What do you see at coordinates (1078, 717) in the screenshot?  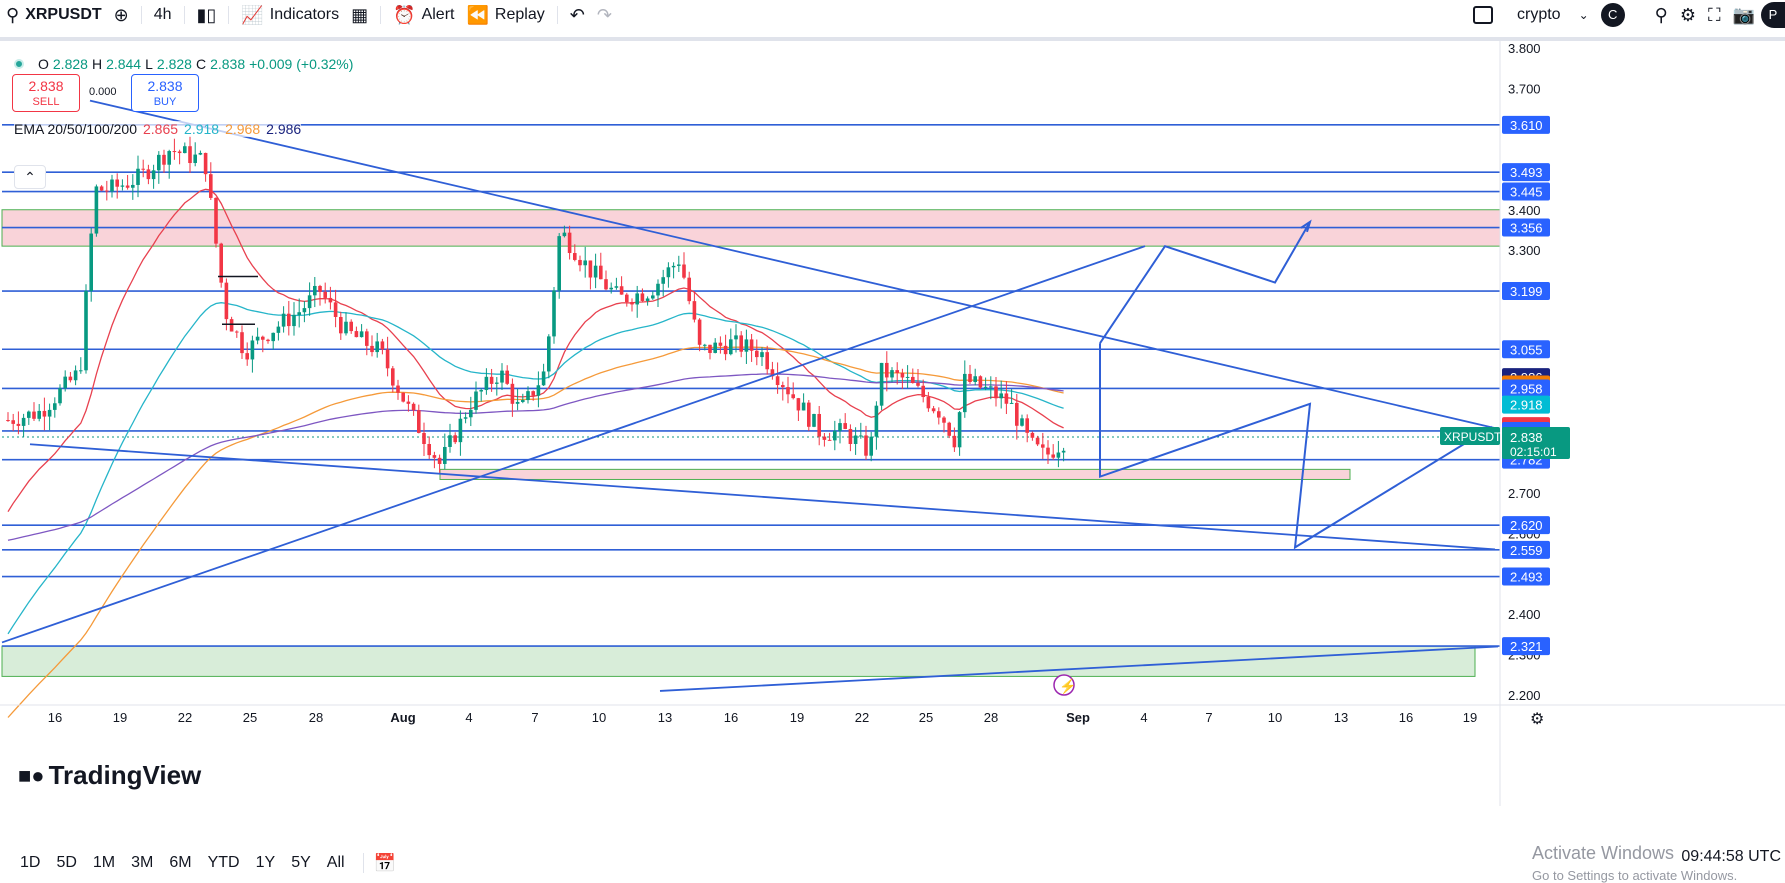 I see `time-tick: Sep` at bounding box center [1078, 717].